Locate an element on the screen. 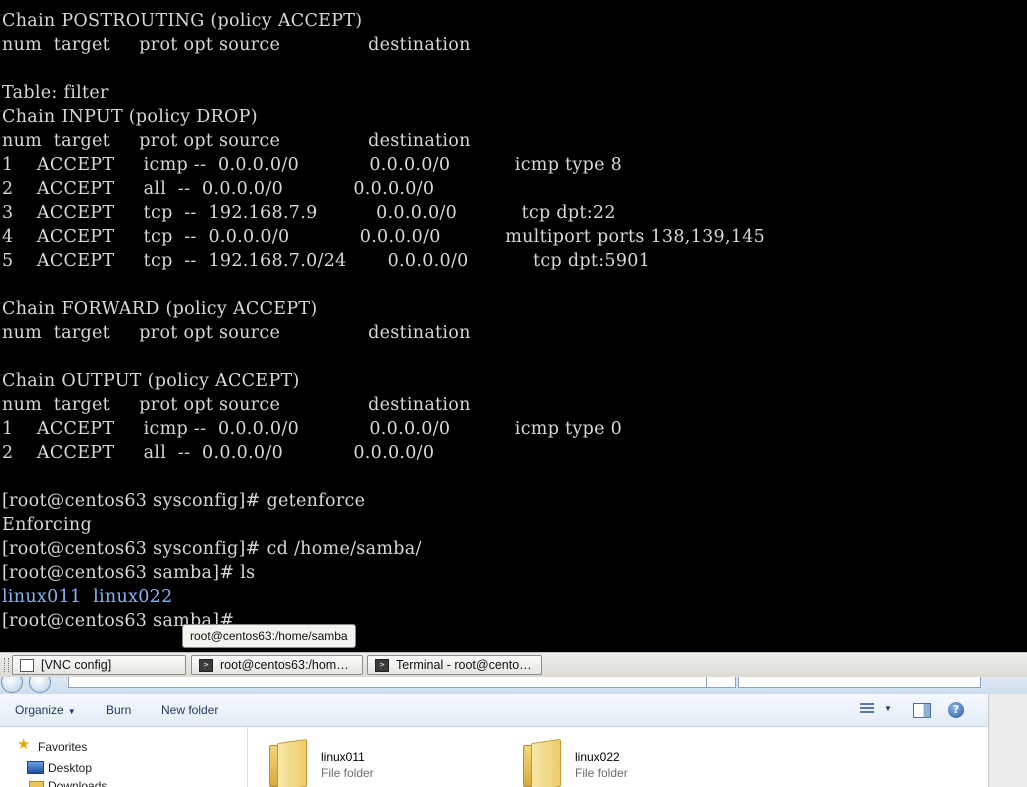  organize-button: Organize ▼ is located at coordinates (45, 710).